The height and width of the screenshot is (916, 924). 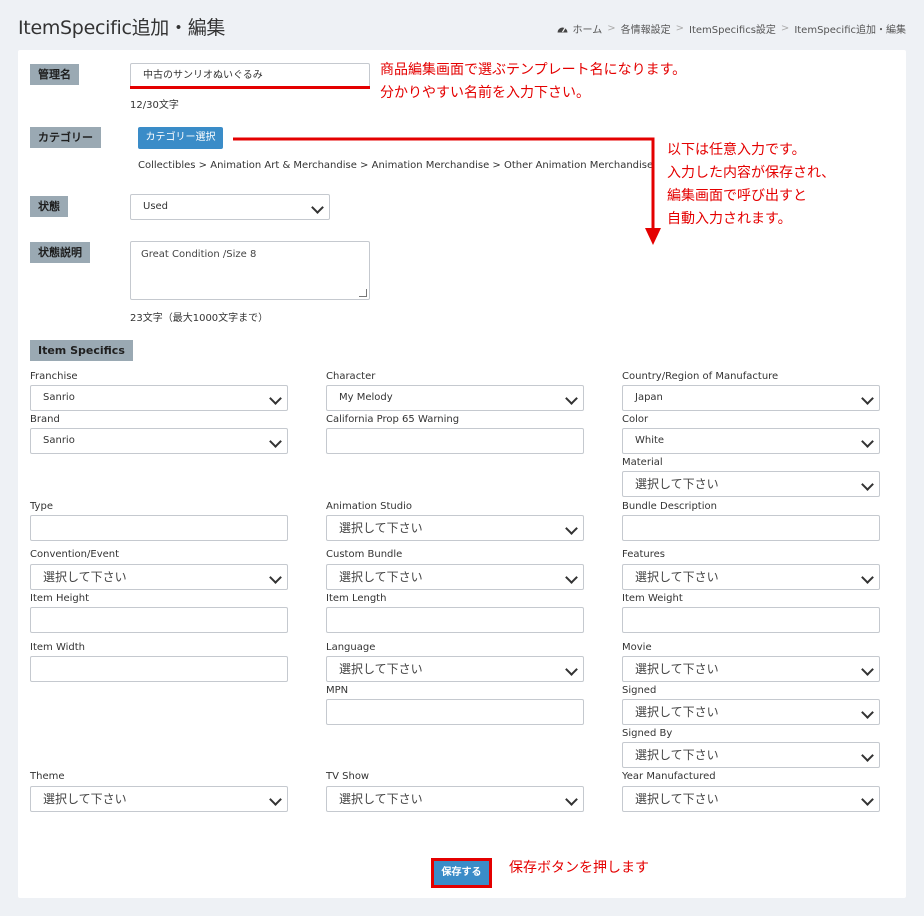 I want to click on movie-label: Movie, so click(x=637, y=647).